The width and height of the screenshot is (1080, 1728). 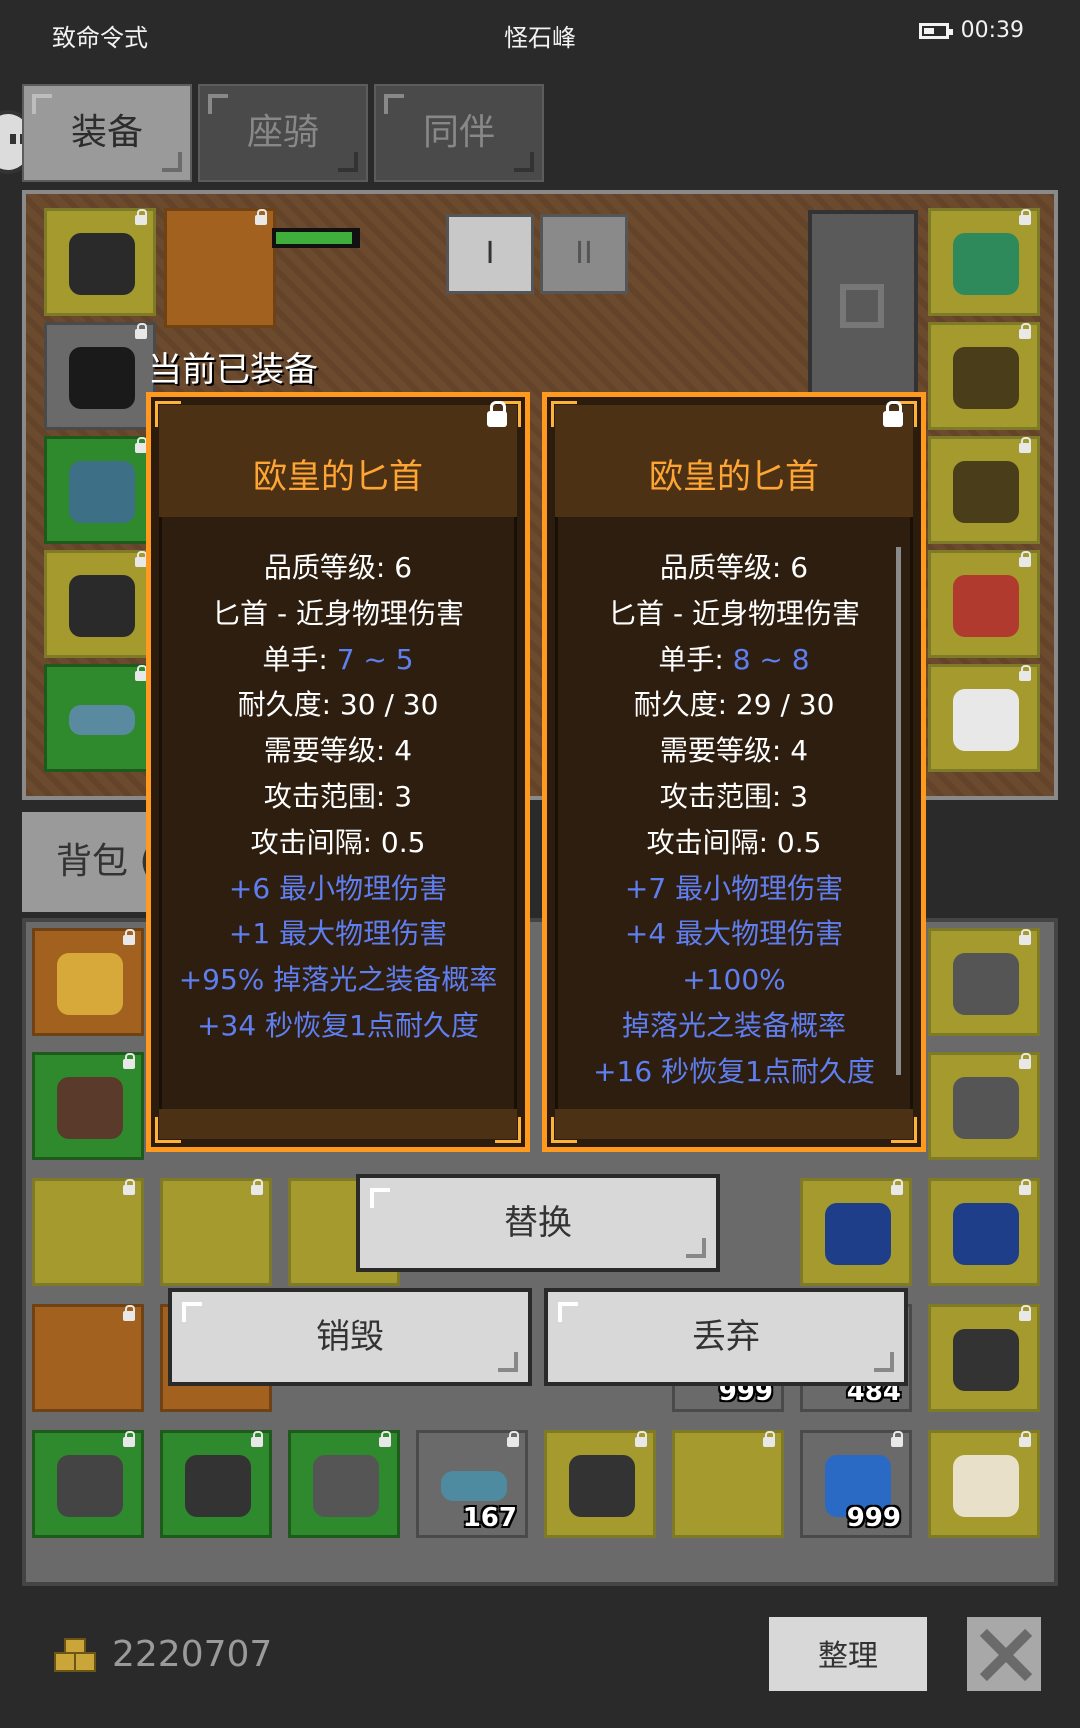 I want to click on slot-helmet, so click(x=984, y=604).